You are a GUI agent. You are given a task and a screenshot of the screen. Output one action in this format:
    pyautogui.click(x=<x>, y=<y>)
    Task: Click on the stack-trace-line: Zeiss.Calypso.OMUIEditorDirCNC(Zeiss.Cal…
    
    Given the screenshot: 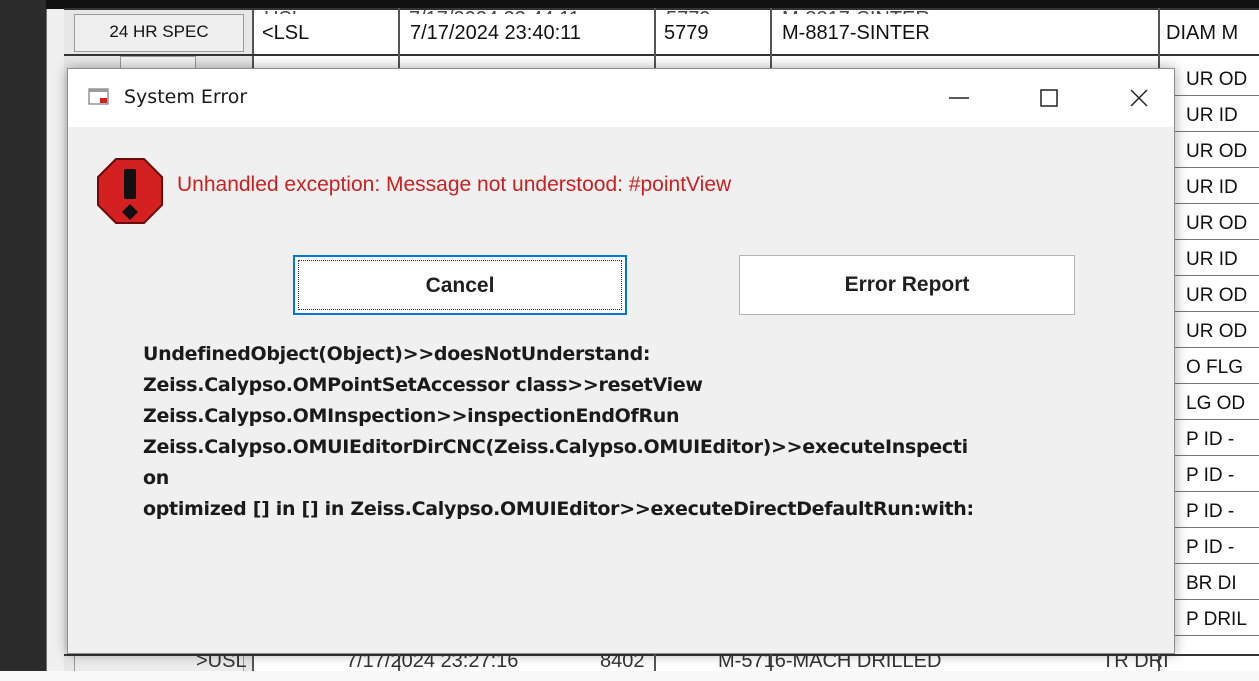 What is the action you would take?
    pyautogui.click(x=555, y=447)
    